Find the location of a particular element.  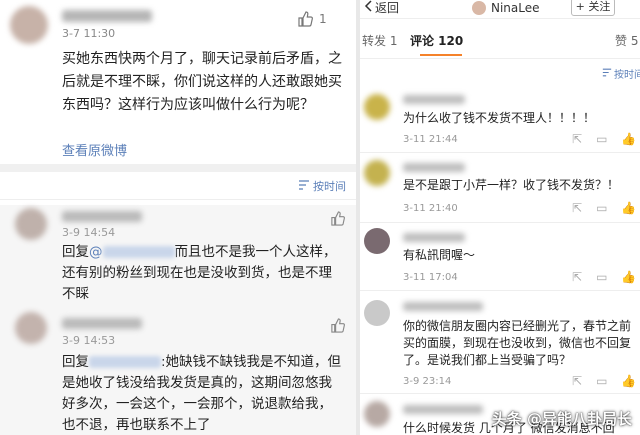

tab-comment: 评论 120 is located at coordinates (436, 40).